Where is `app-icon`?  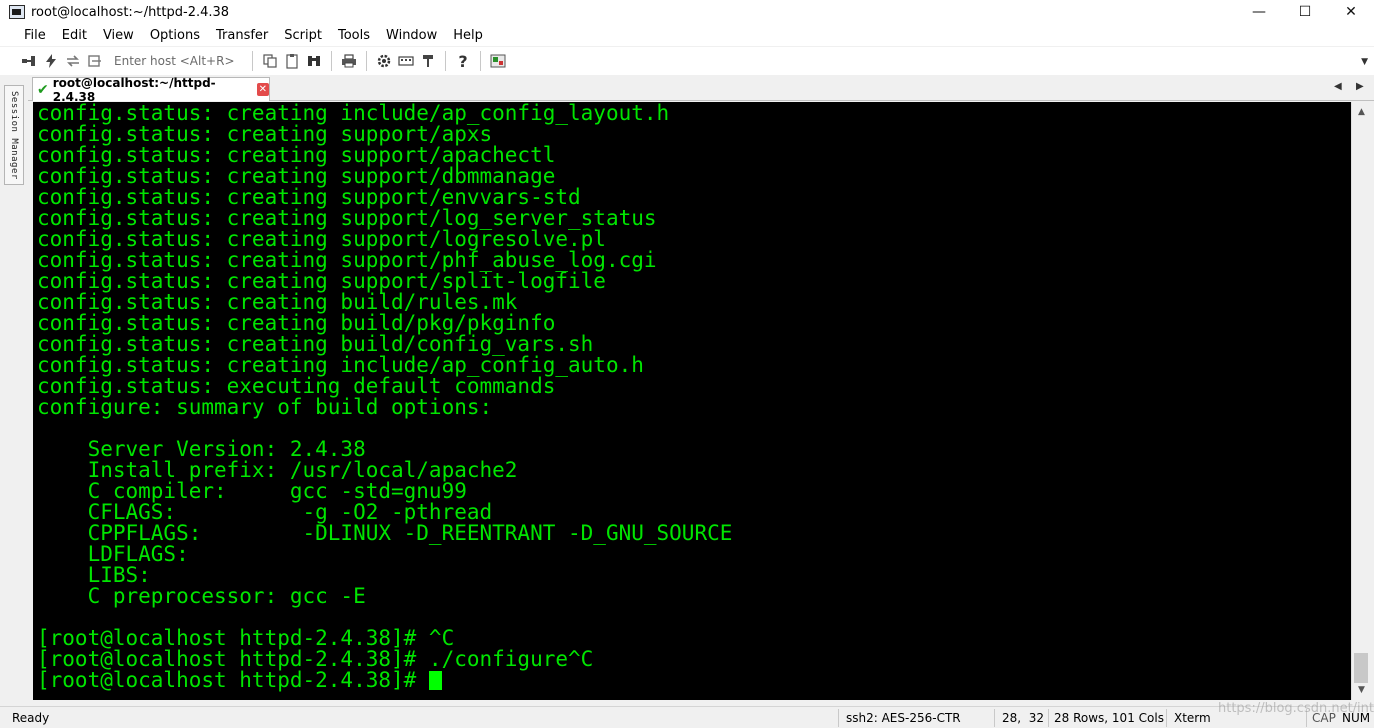 app-icon is located at coordinates (17, 12).